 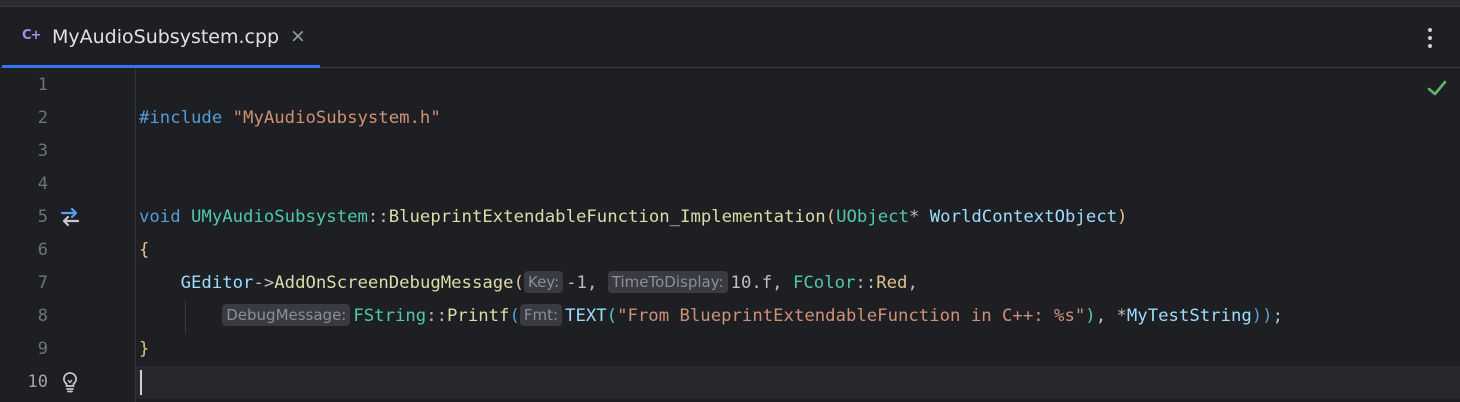 I want to click on code-line-2: #include "MyAudioSubsystem.h", so click(x=290, y=118).